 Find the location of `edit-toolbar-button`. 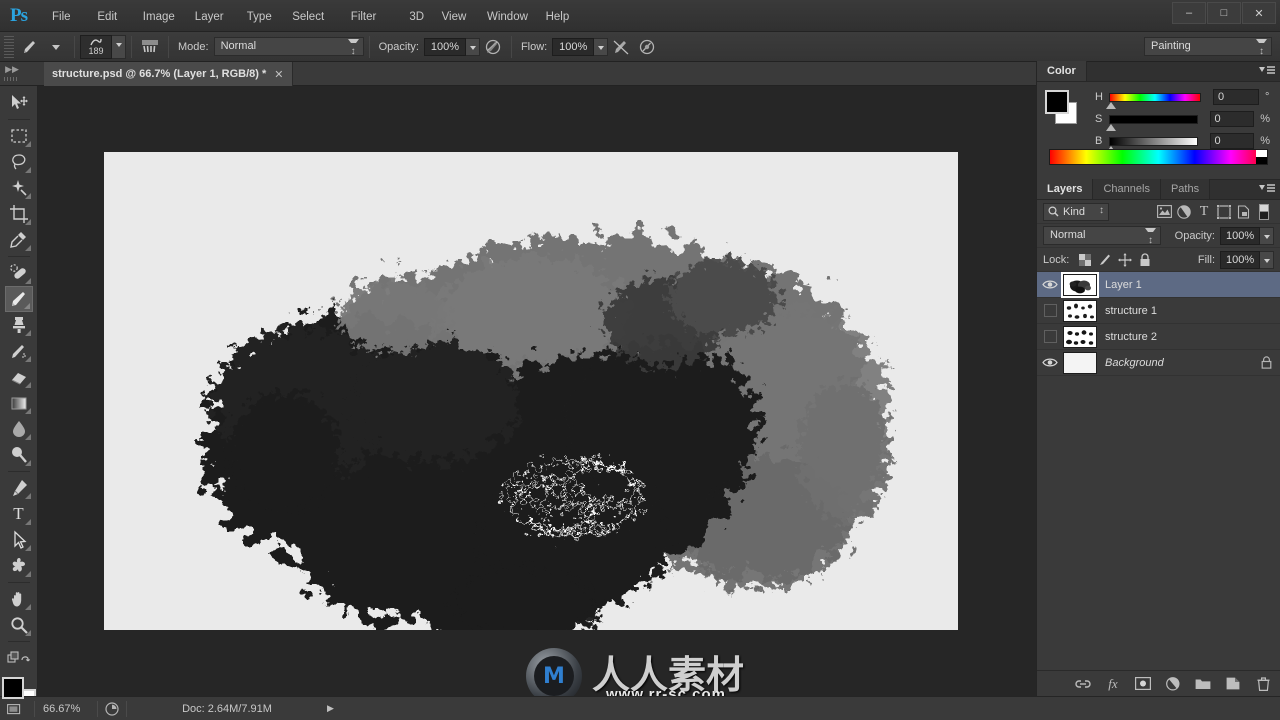

edit-toolbar-button is located at coordinates (19, 658).